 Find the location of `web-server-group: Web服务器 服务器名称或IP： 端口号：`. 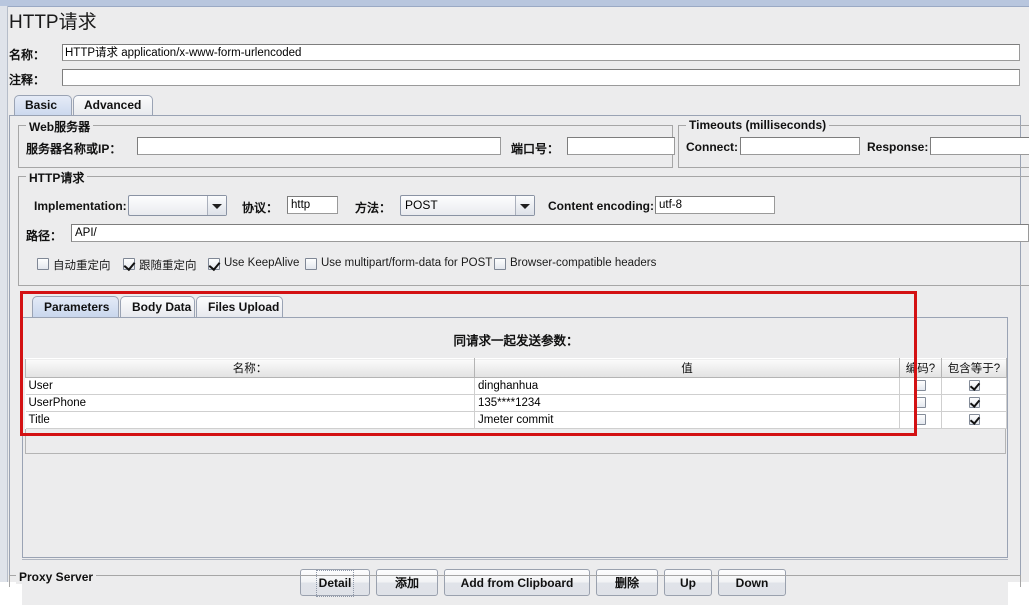

web-server-group: Web服务器 服务器名称或IP： 端口号： is located at coordinates (346, 143).